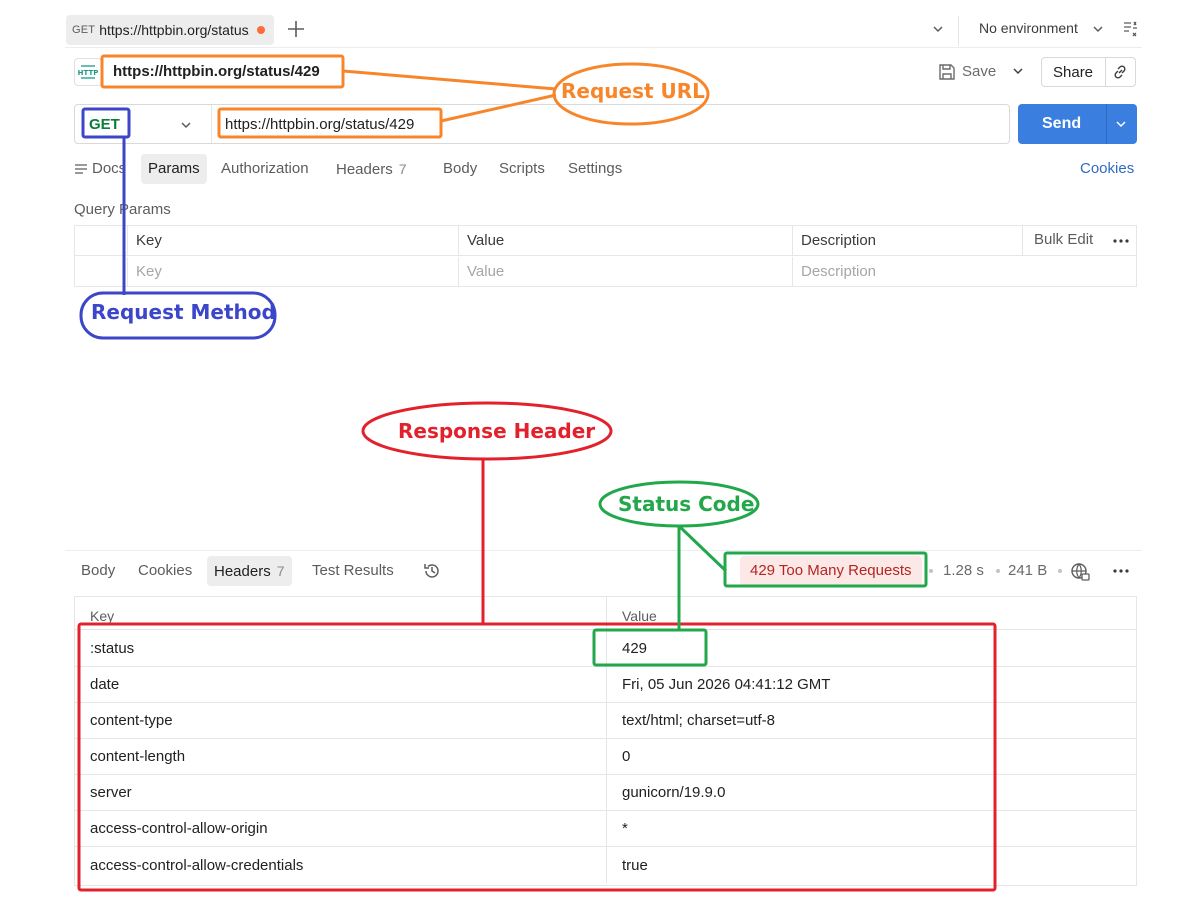 This screenshot has width=1200, height=900. What do you see at coordinates (216, 71) in the screenshot?
I see `request-name: https://httpbin.org/status/429` at bounding box center [216, 71].